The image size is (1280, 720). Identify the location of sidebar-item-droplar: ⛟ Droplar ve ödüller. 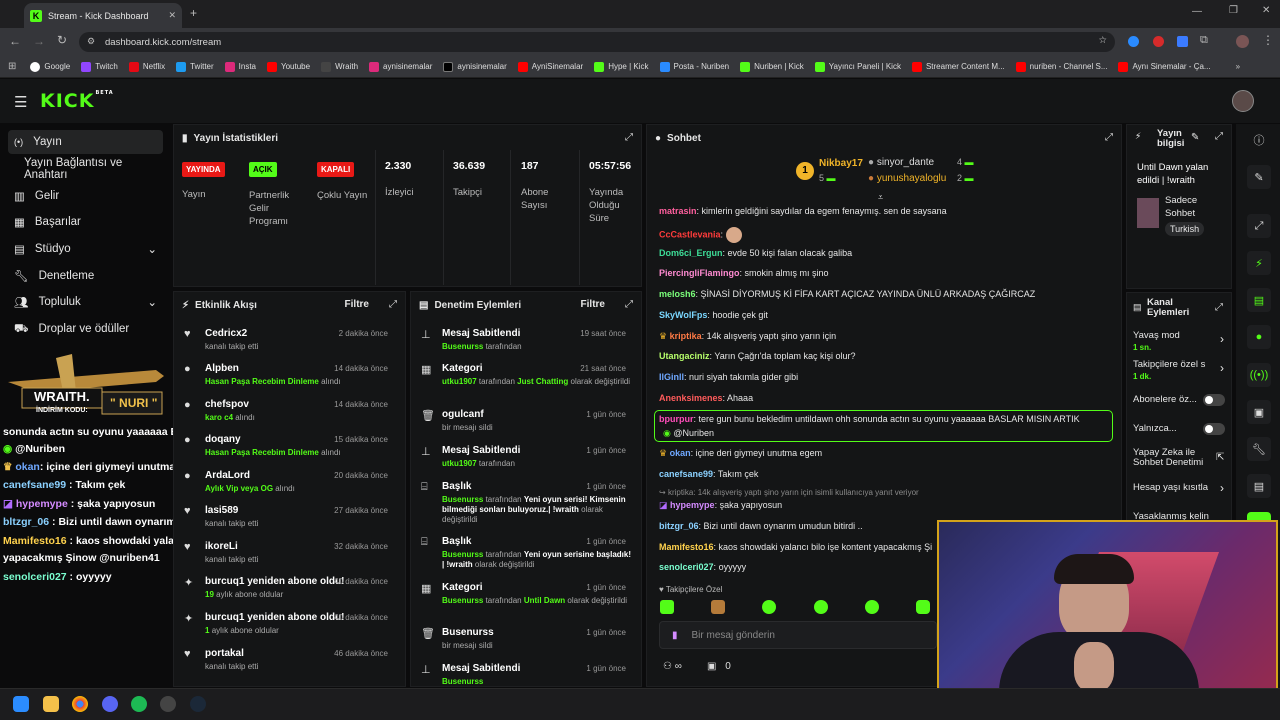
(85, 329).